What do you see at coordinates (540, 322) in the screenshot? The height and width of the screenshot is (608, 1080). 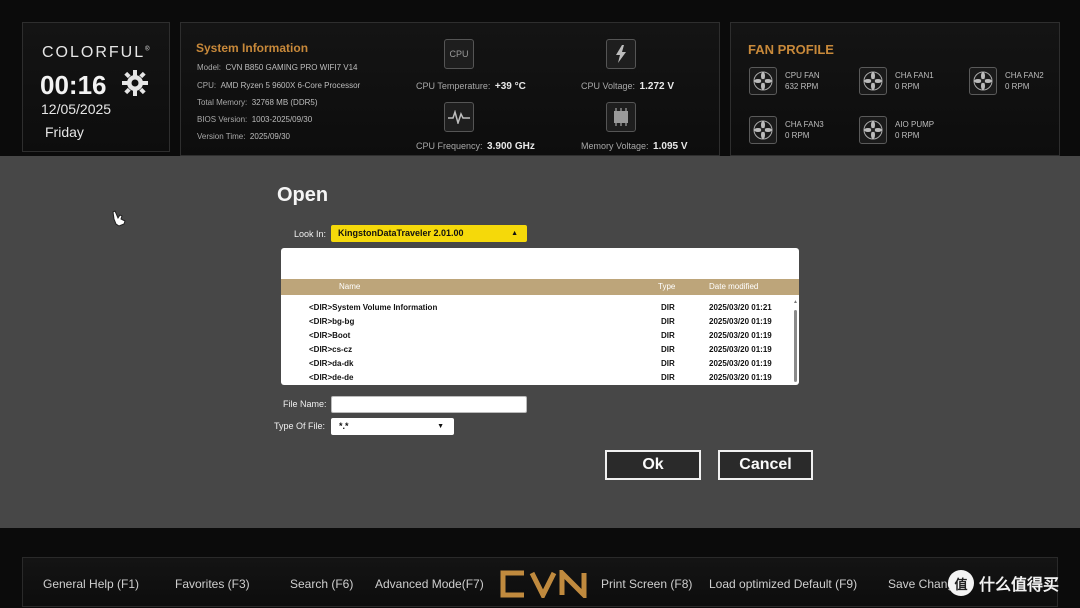 I see `file-row: <DIR>bg-bg DIR 2025/03/20 01:19` at bounding box center [540, 322].